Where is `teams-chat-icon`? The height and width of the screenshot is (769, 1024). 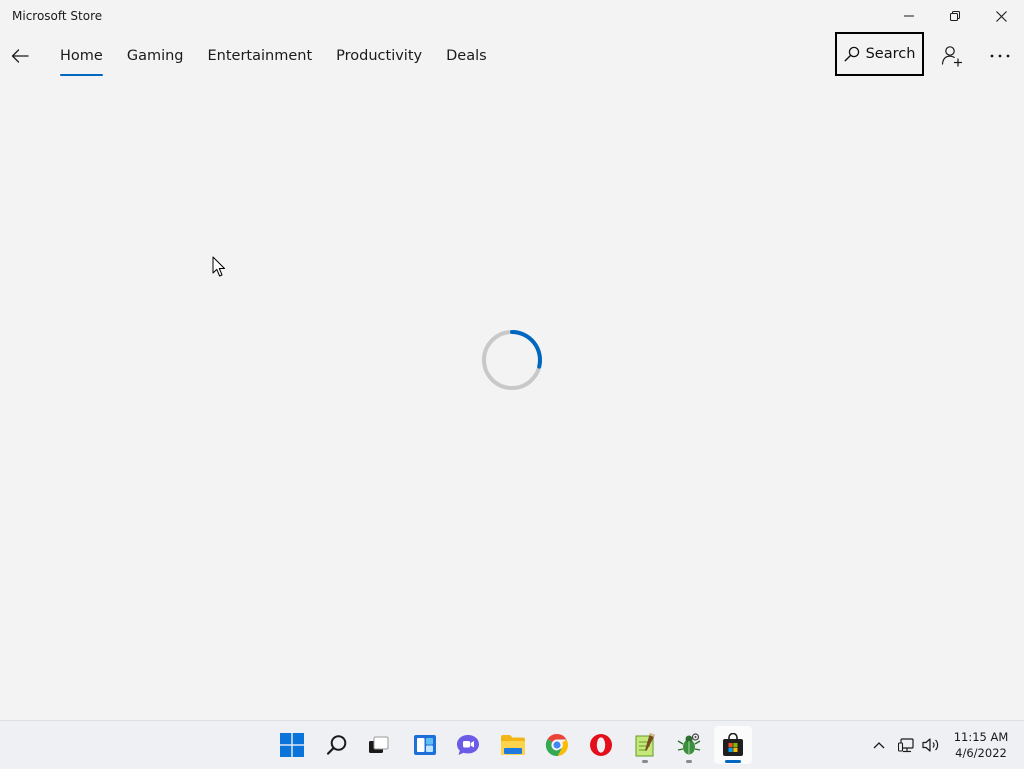 teams-chat-icon is located at coordinates (468, 745).